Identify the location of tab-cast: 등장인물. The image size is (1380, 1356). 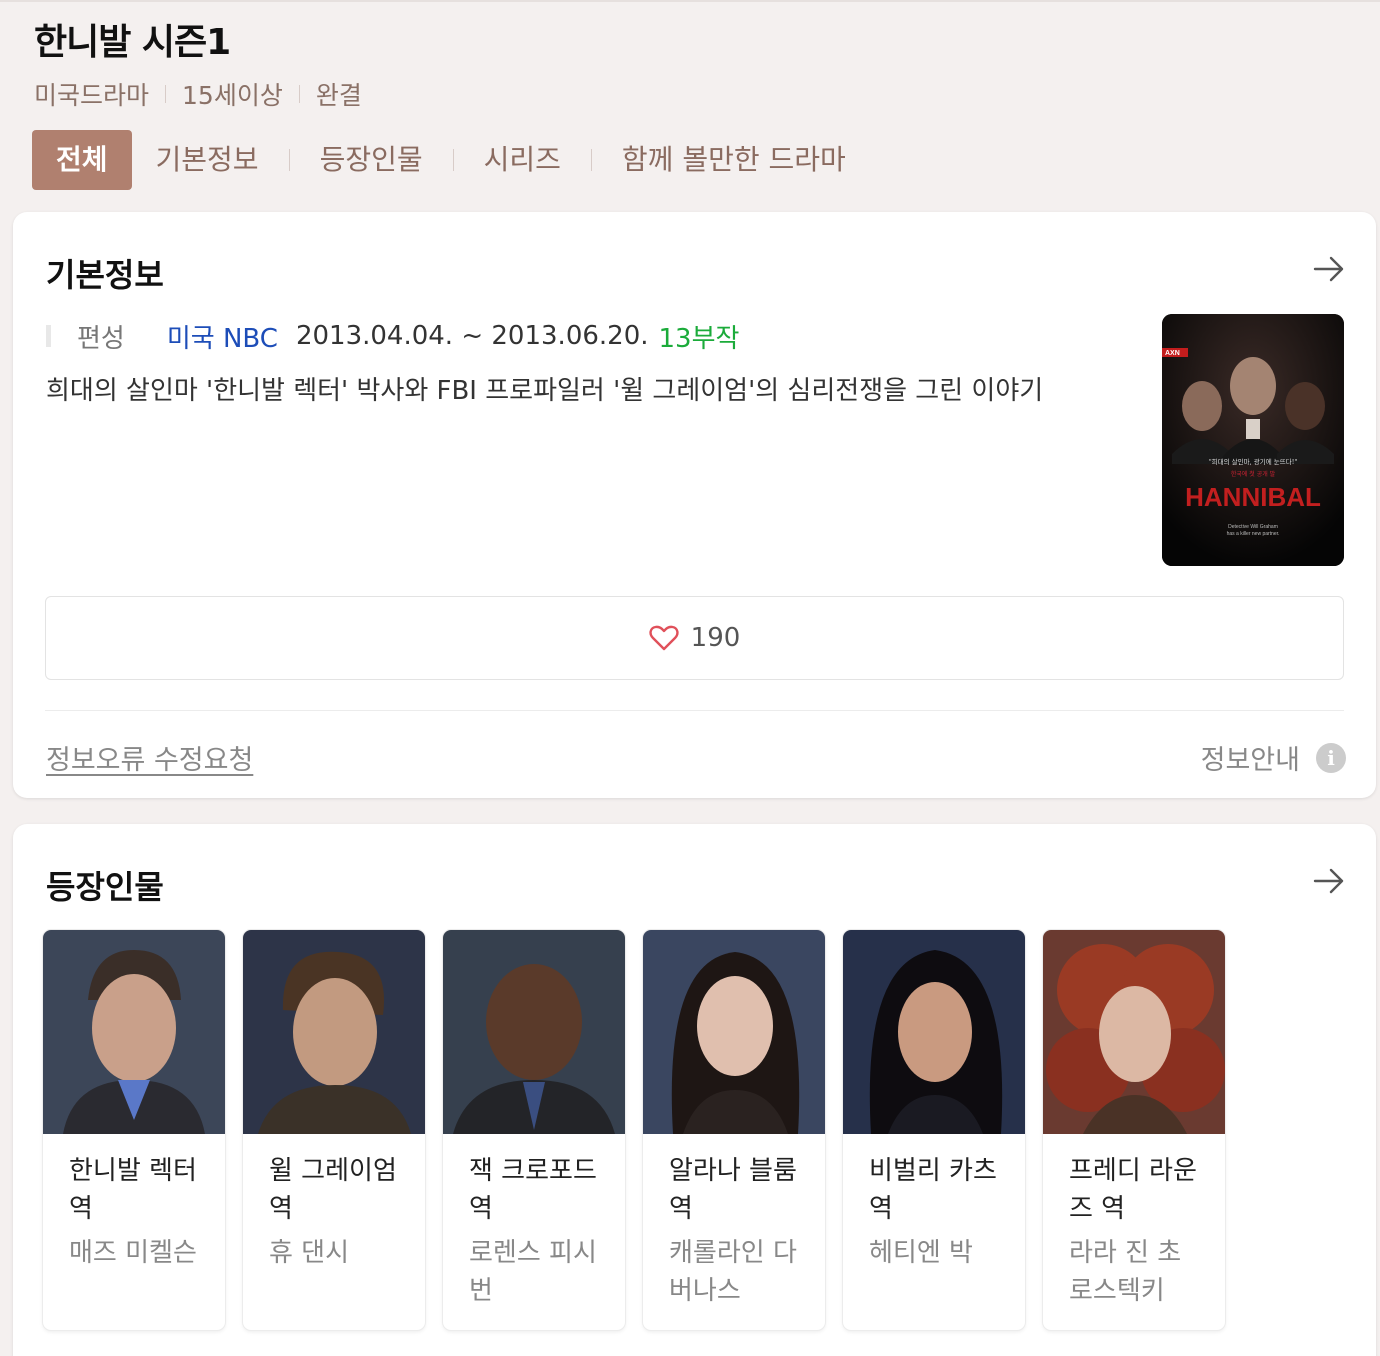
(371, 160).